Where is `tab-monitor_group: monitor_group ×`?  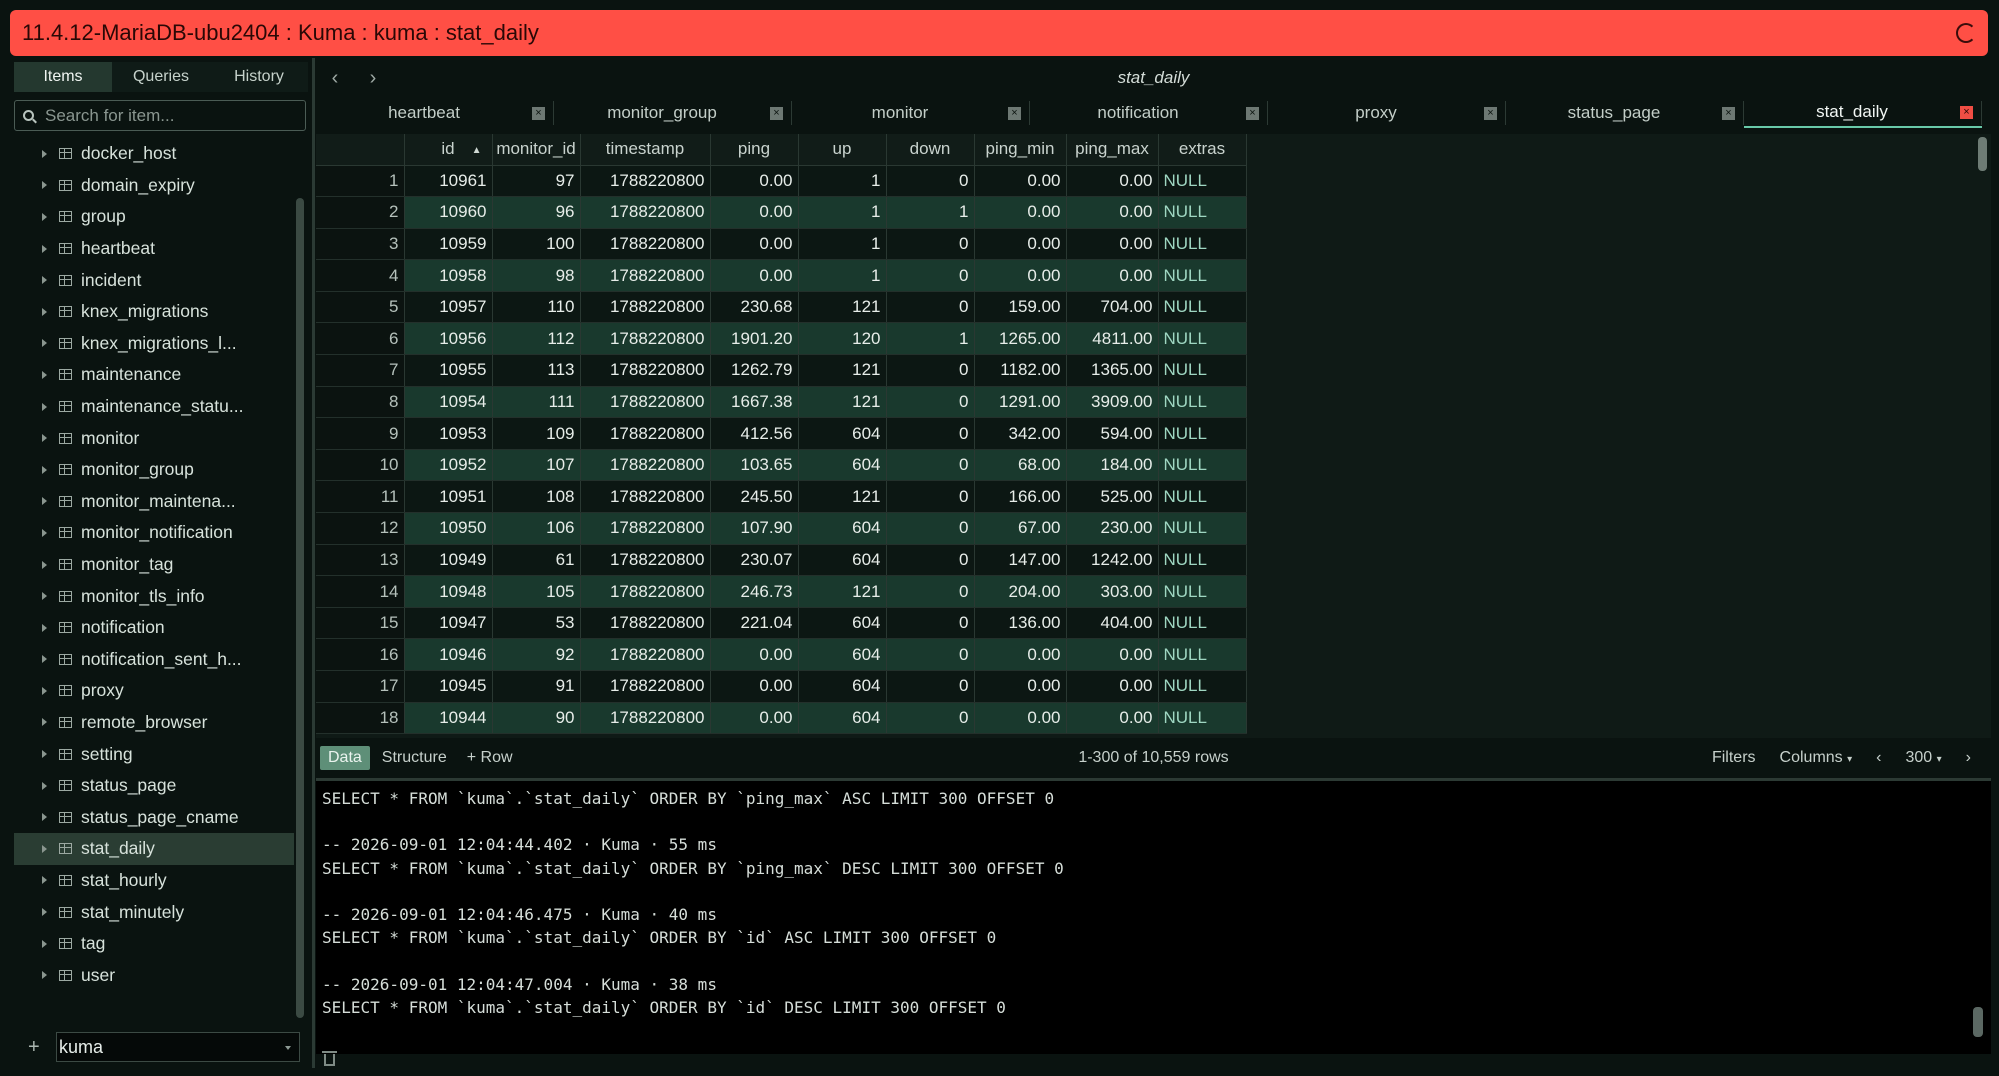 tab-monitor_group: monitor_group × is located at coordinates (673, 113).